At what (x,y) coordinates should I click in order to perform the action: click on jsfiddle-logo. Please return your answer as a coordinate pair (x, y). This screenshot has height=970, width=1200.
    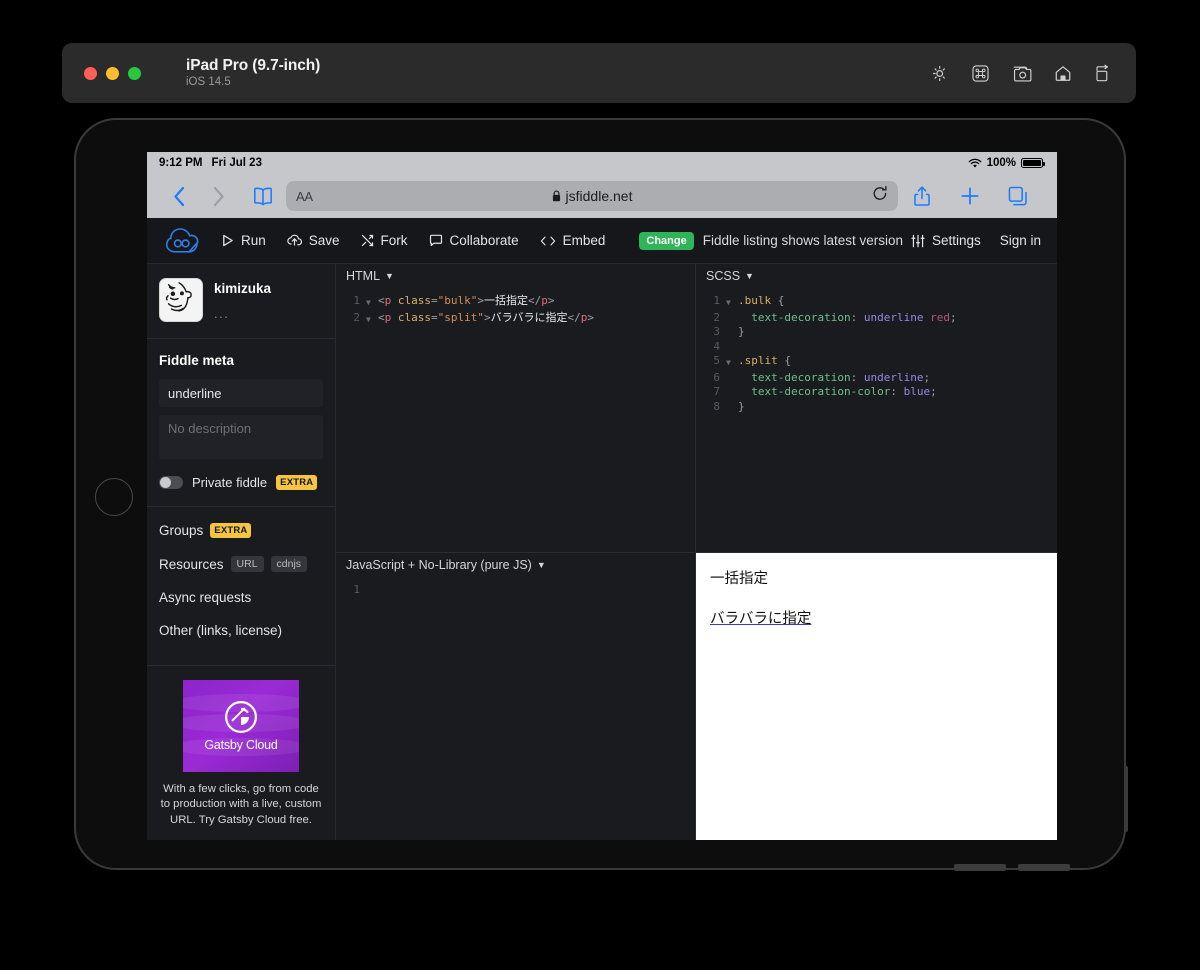
    Looking at the image, I should click on (182, 241).